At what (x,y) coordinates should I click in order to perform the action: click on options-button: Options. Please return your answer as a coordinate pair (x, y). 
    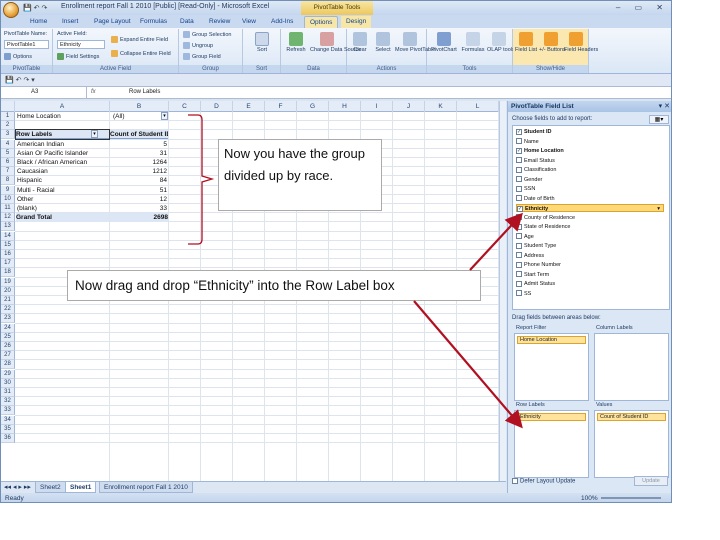
    Looking at the image, I should click on (18, 56).